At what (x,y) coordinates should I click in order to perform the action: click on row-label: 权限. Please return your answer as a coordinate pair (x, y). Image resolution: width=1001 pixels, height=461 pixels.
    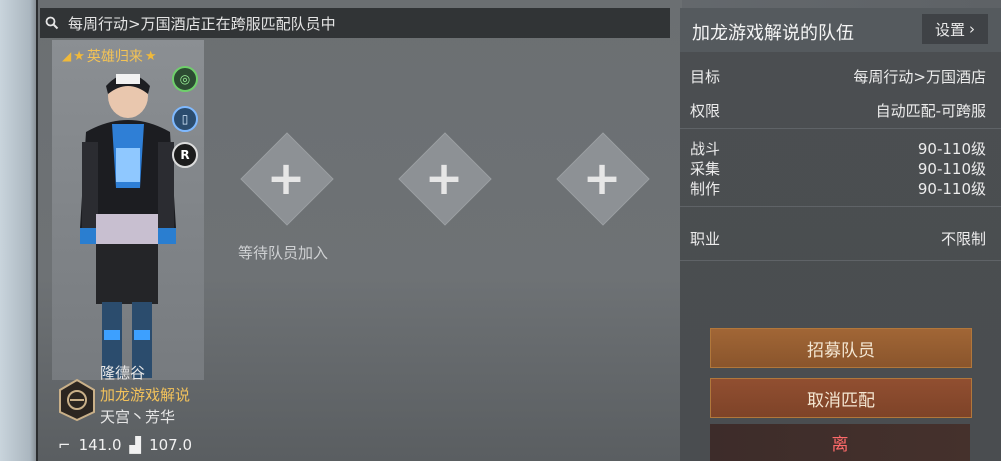
    Looking at the image, I should click on (705, 111).